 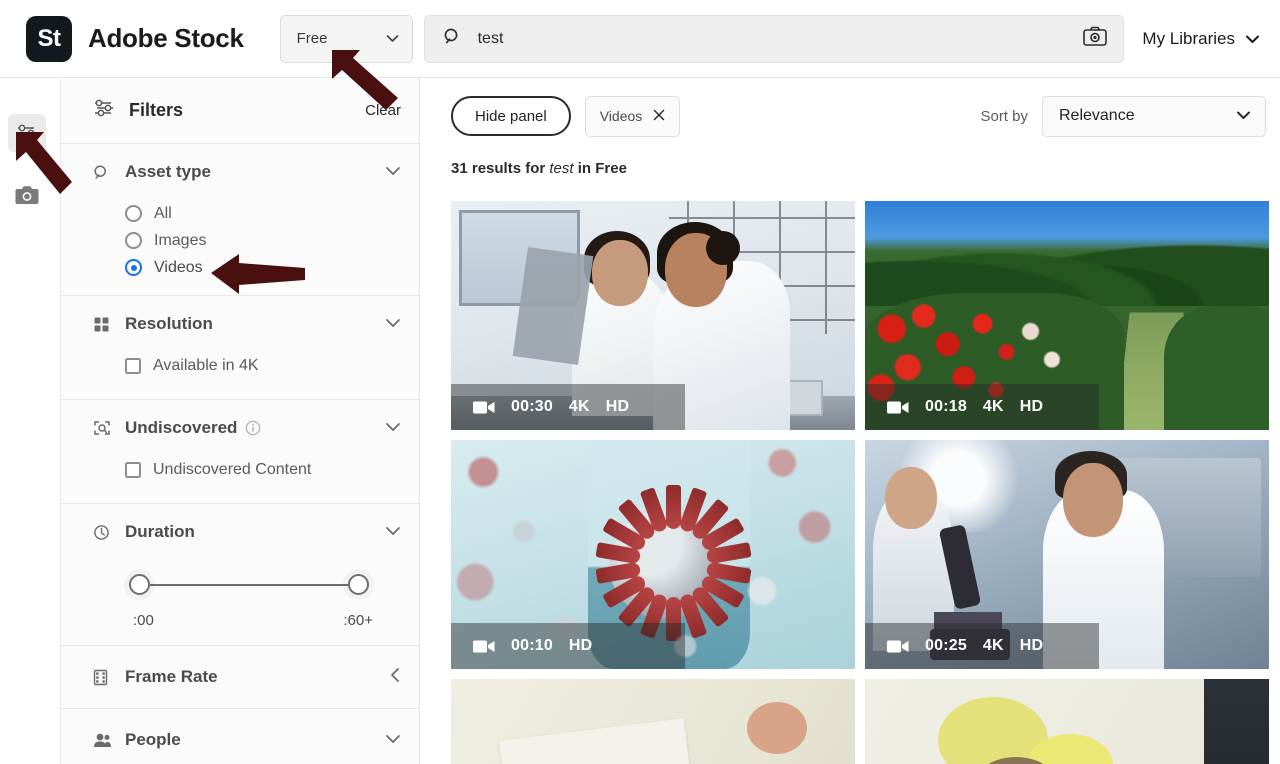 What do you see at coordinates (312, 38) in the screenshot?
I see `license-filter-value: Free` at bounding box center [312, 38].